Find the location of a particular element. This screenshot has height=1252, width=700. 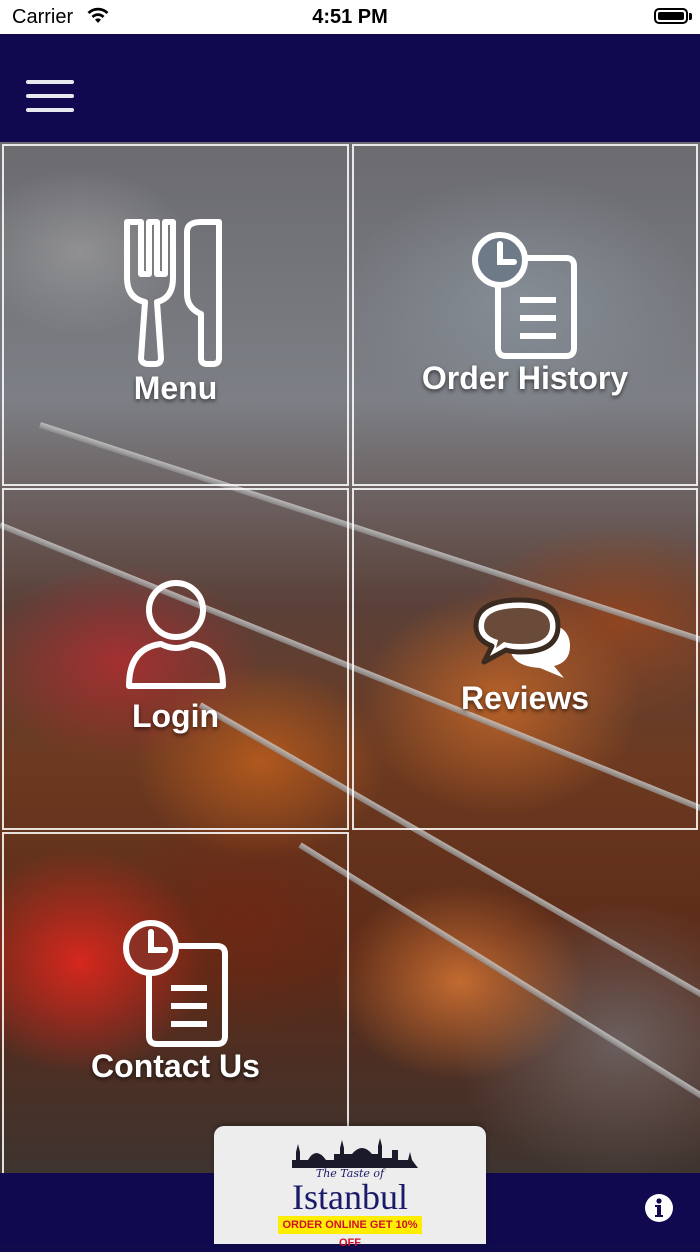

tile-contact-us-label: Contact Us is located at coordinates (175, 1066).